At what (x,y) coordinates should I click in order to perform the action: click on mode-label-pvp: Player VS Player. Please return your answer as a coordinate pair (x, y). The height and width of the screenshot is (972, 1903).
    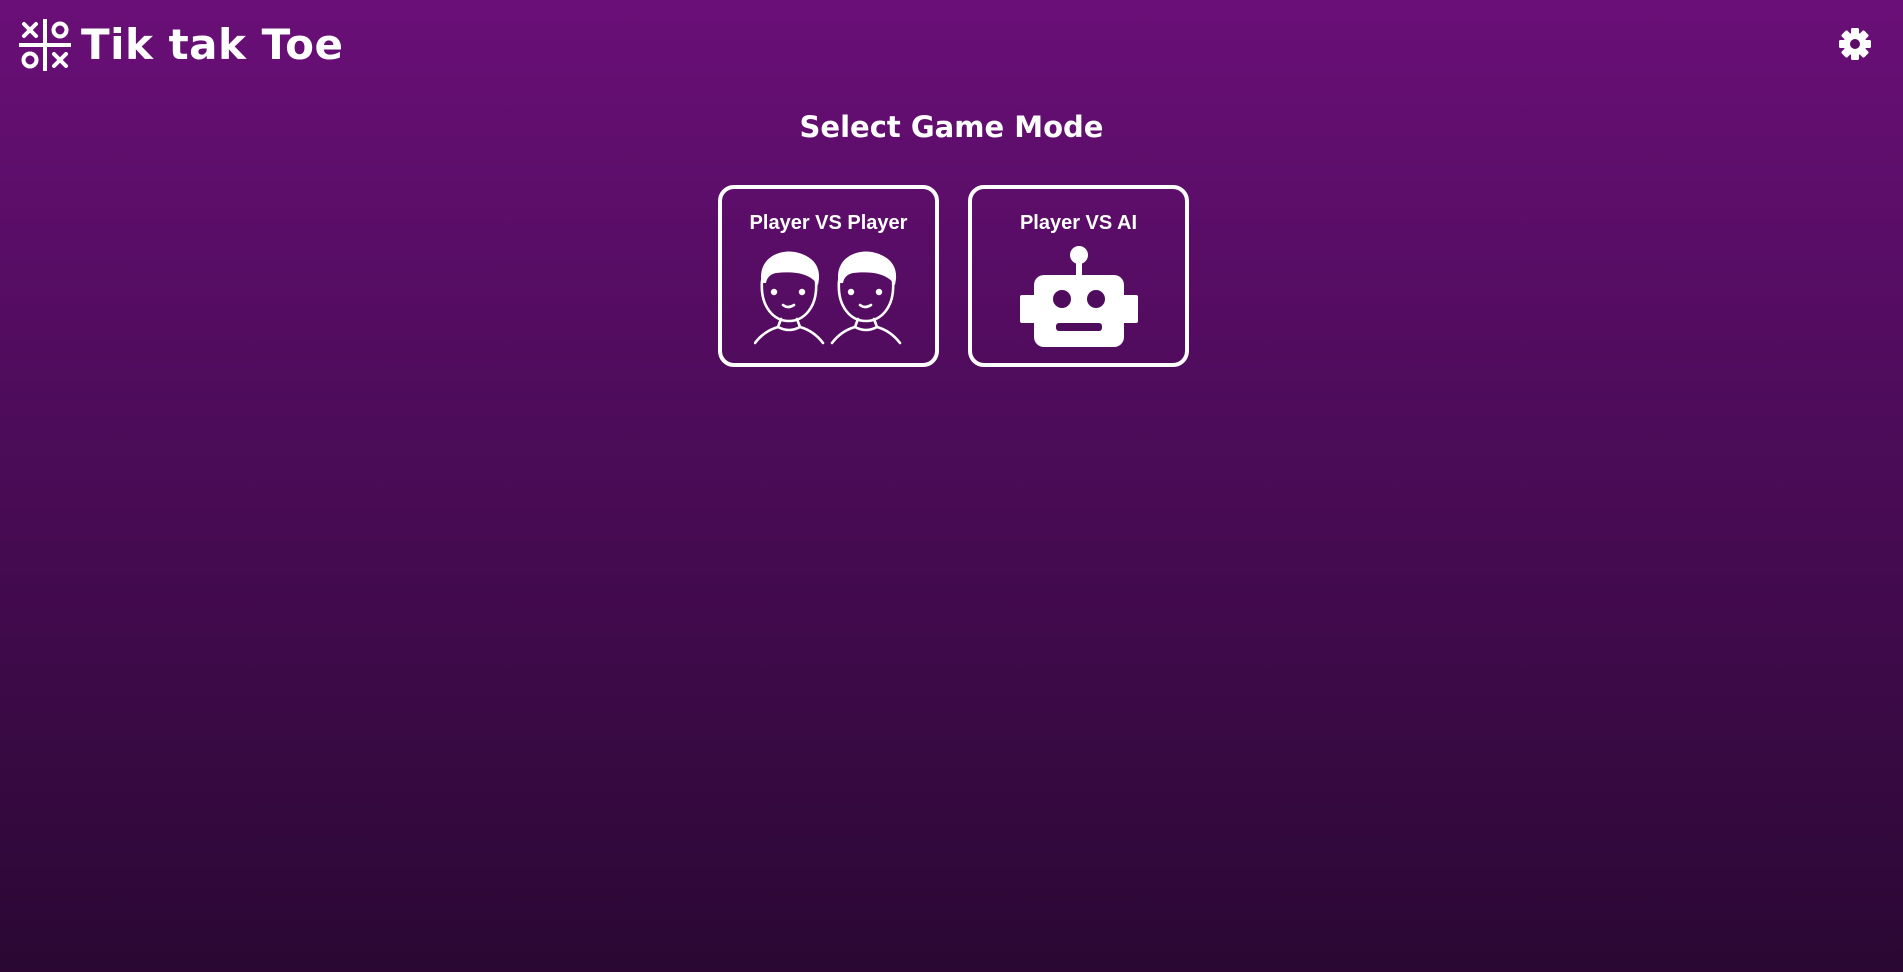
    Looking at the image, I should click on (828, 223).